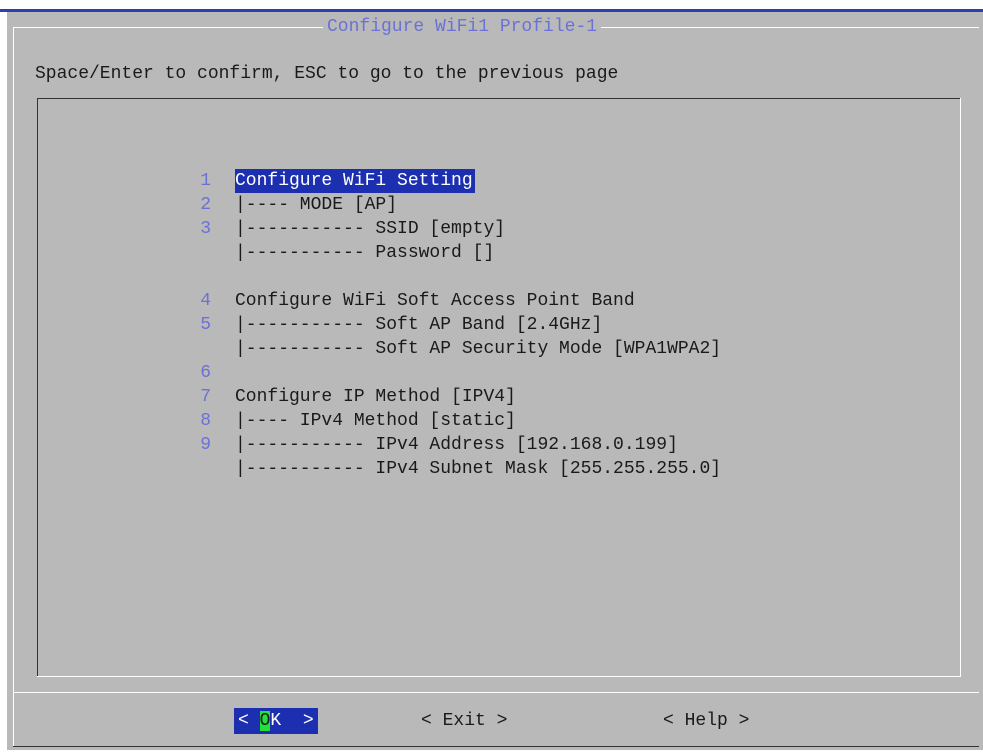  What do you see at coordinates (370, 229) in the screenshot?
I see `menu-item-label: |----------- SSID [empty]` at bounding box center [370, 229].